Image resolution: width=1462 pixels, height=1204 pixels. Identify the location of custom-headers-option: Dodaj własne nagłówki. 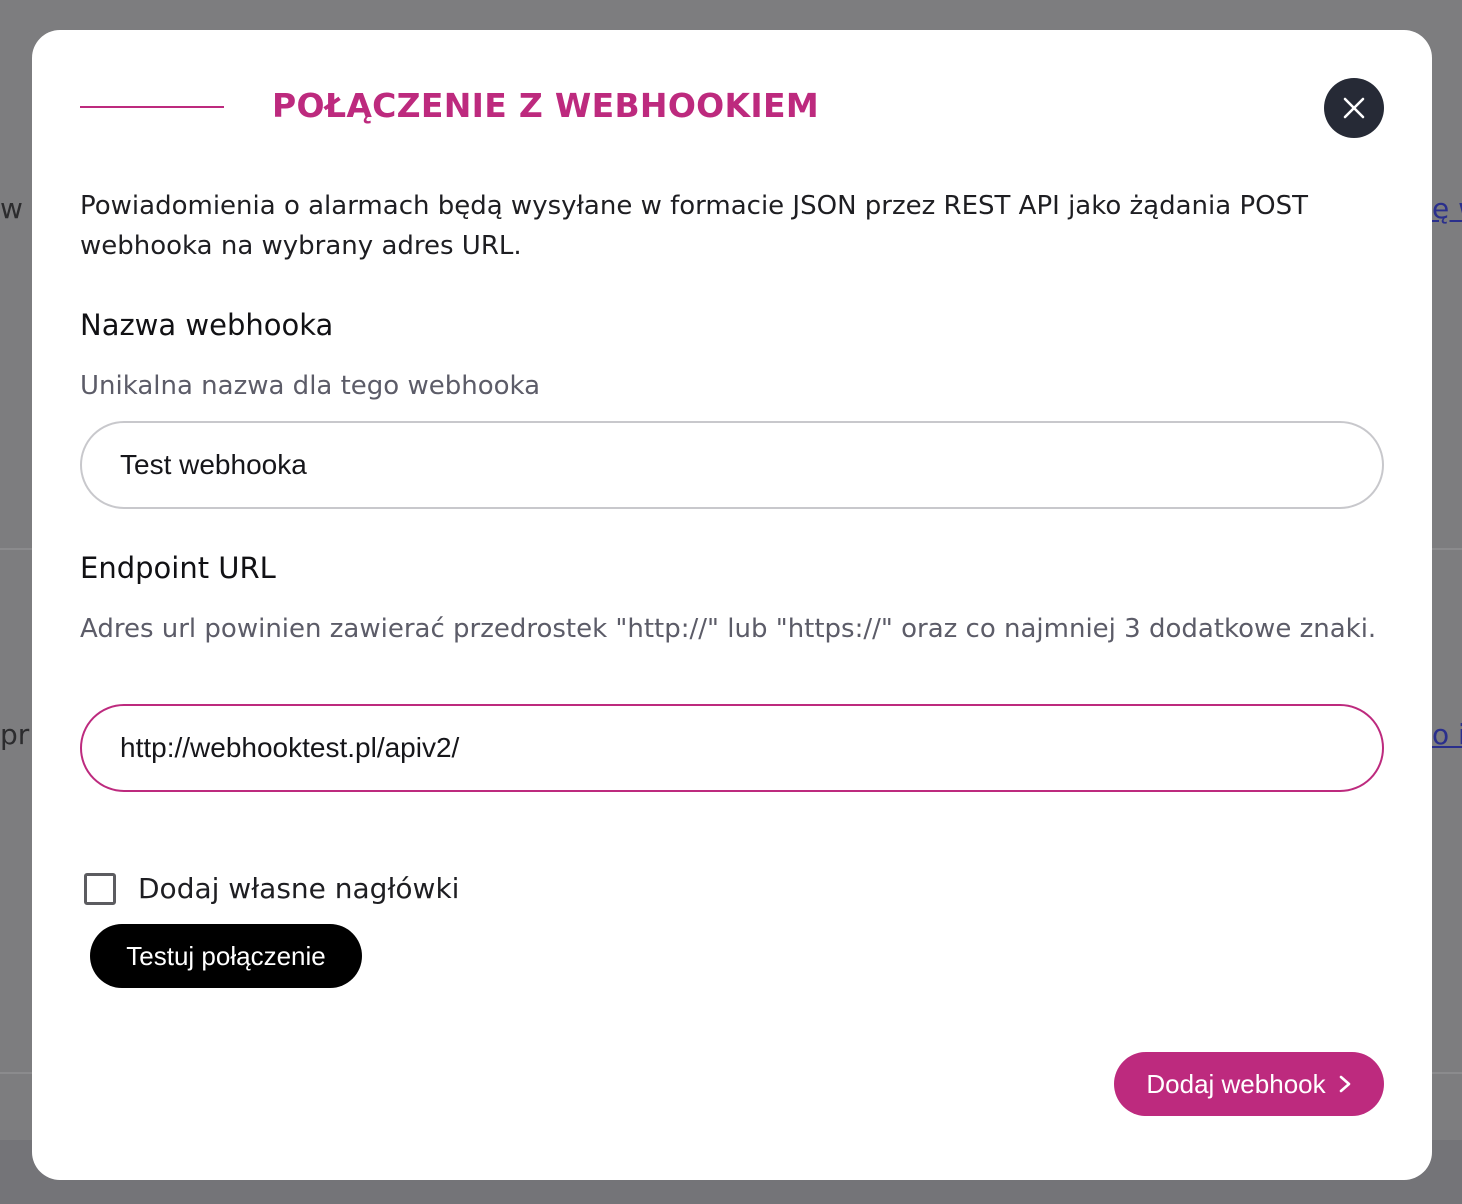
(271, 888).